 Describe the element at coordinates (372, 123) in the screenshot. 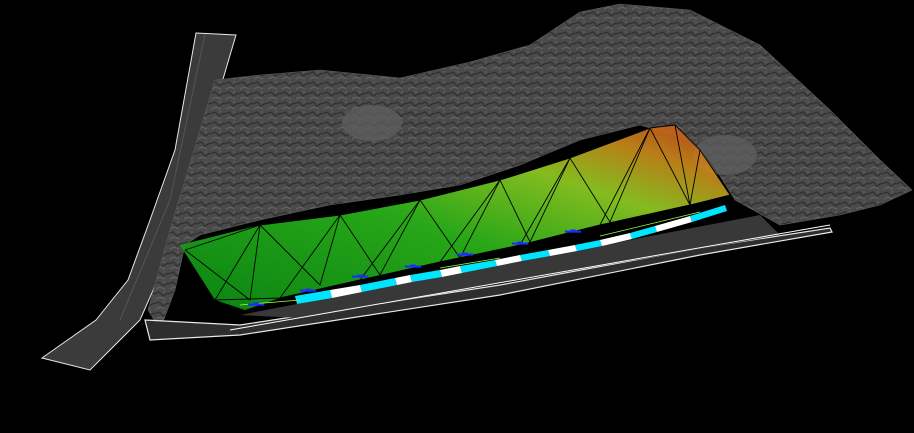

I see `crater-left` at that location.